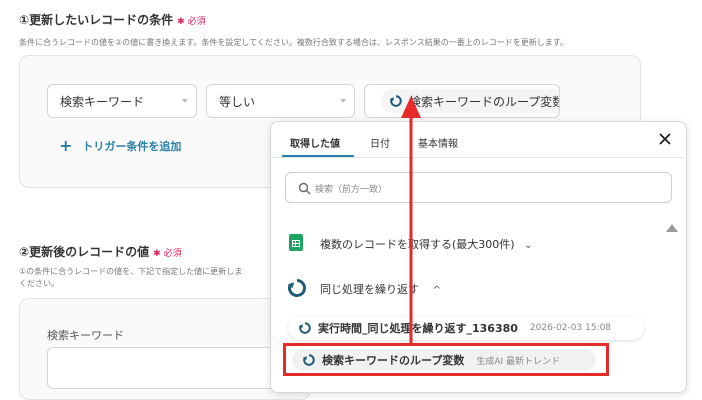 This screenshot has height=400, width=702. What do you see at coordinates (66, 145) in the screenshot?
I see `plus-icon: +` at bounding box center [66, 145].